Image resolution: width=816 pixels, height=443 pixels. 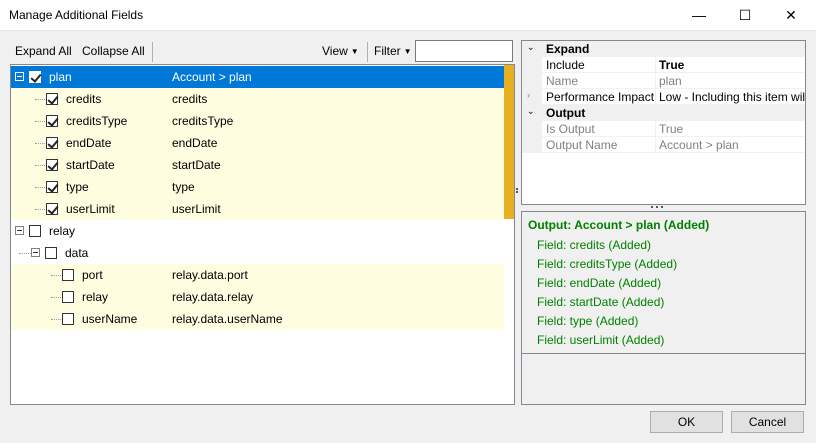 I want to click on collapse-all-button: Collapse All, so click(x=113, y=51).